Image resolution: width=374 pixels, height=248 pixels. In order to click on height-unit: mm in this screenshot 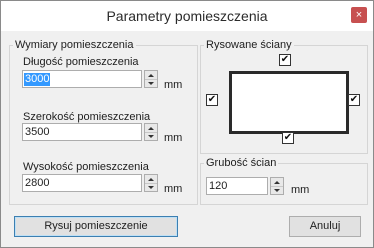, I will do `click(173, 189)`.